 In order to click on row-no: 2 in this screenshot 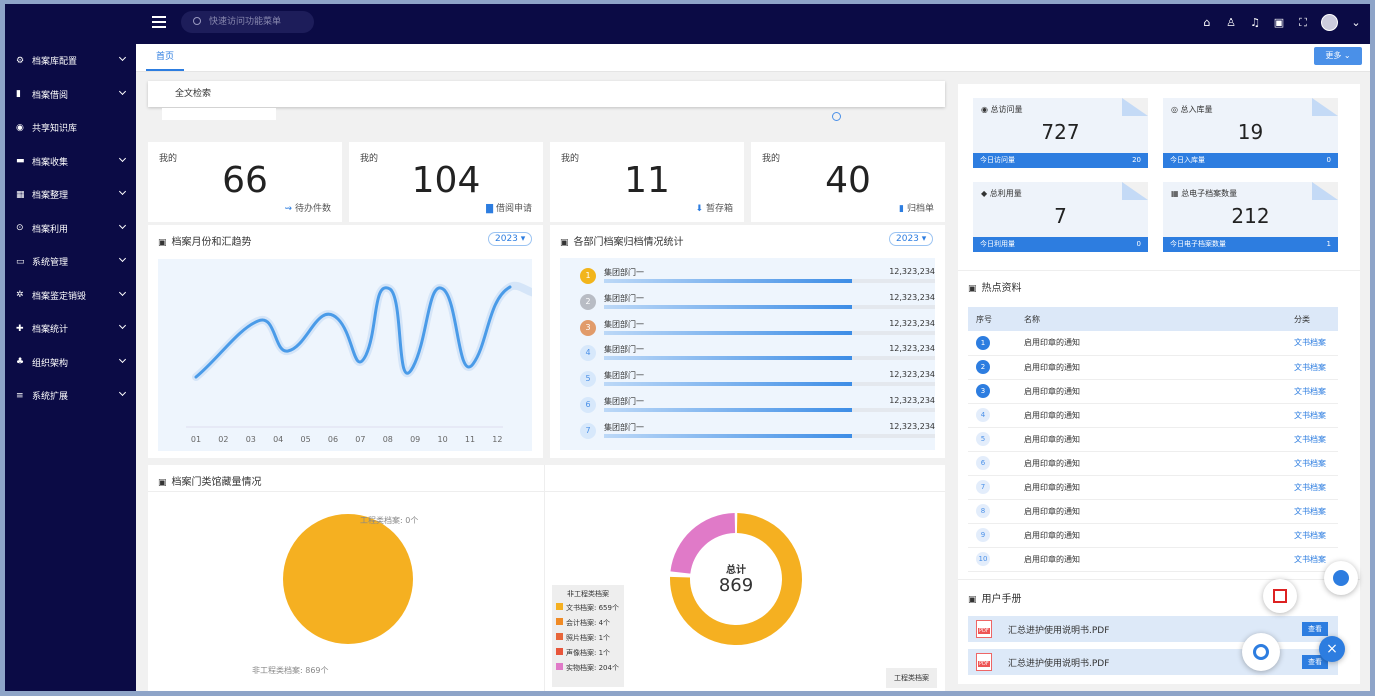, I will do `click(992, 367)`.